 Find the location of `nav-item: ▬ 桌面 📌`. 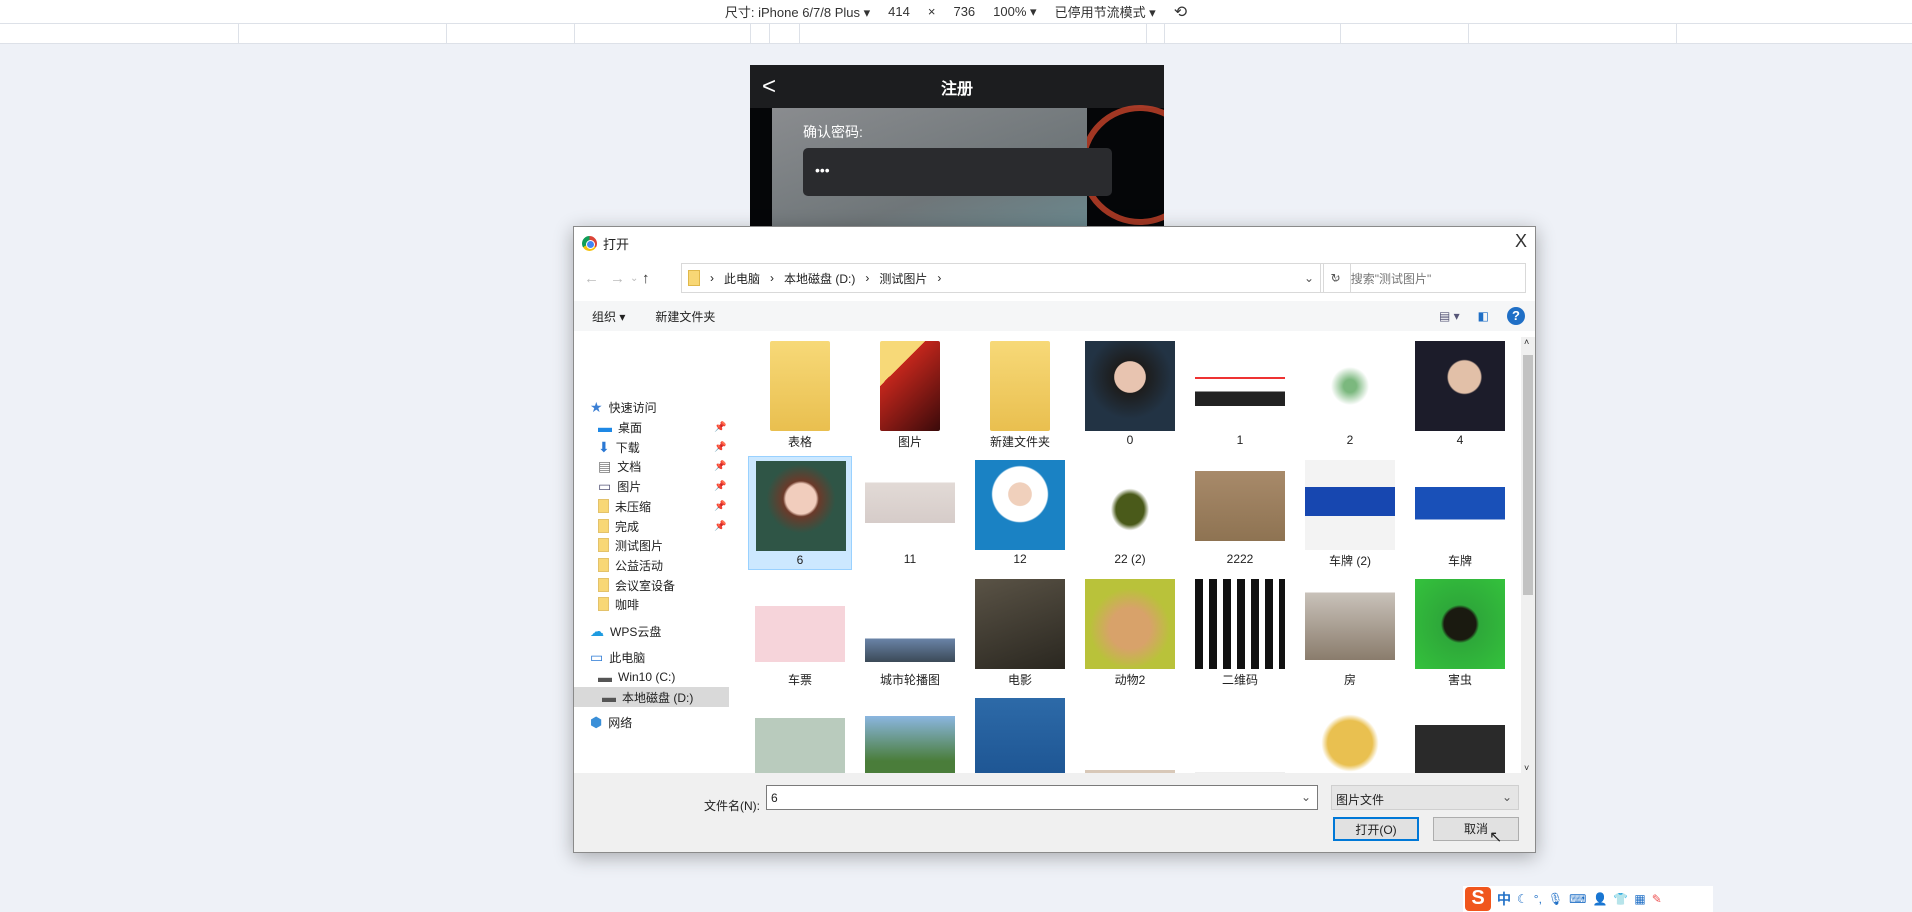

nav-item: ▬ 桌面 📌 is located at coordinates (662, 427).